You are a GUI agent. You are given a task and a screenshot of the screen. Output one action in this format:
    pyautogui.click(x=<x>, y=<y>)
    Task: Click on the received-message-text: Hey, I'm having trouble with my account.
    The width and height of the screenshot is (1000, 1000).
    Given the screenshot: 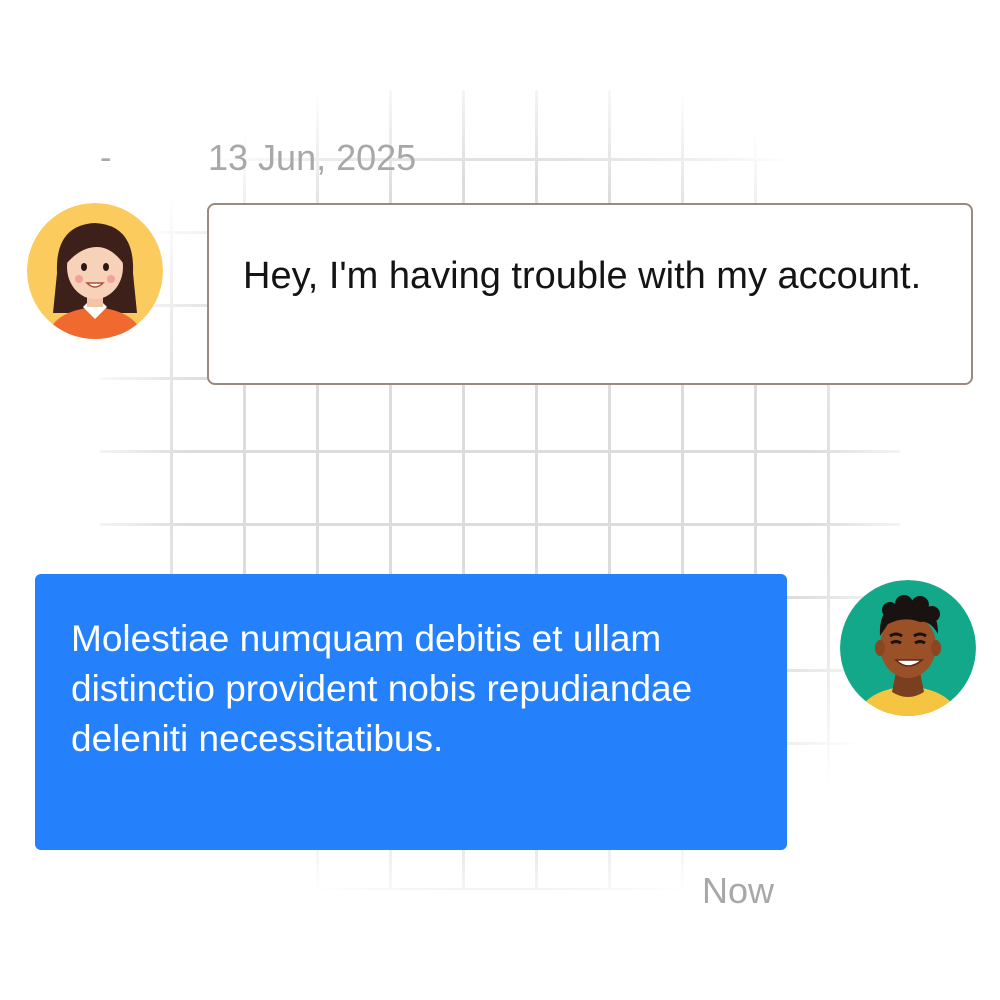 What is the action you would take?
    pyautogui.click(x=582, y=276)
    